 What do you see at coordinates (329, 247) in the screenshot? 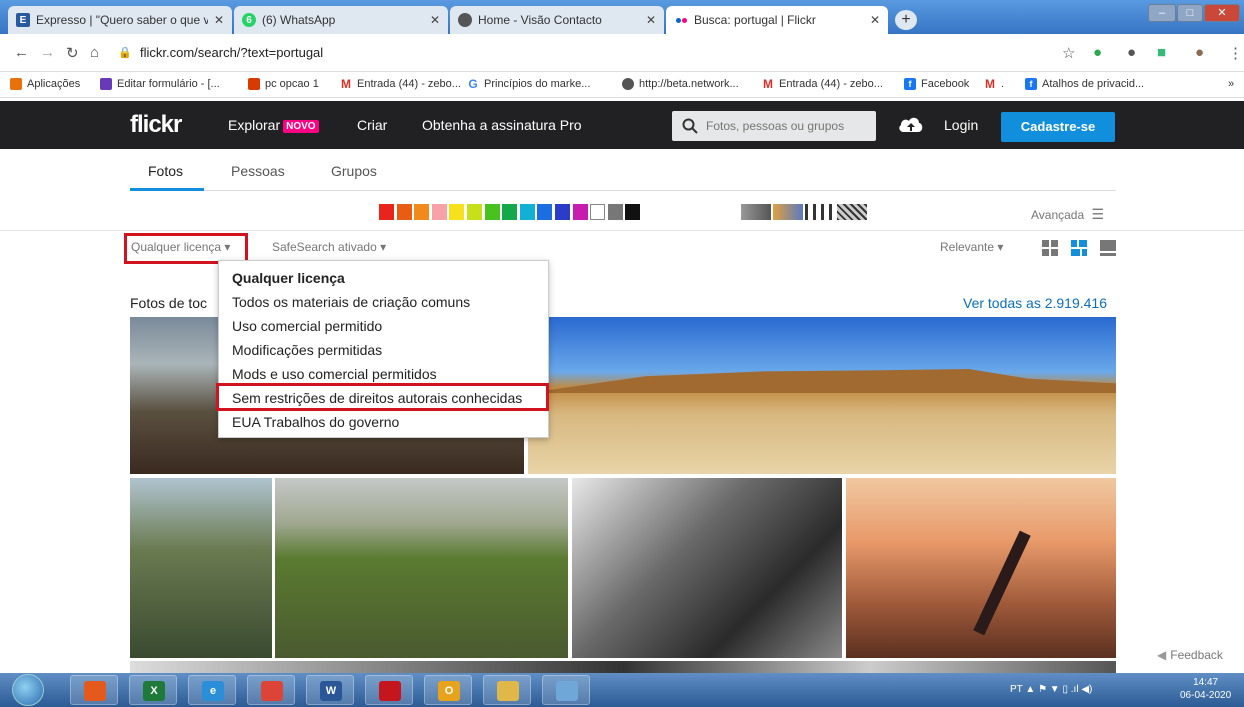
I see `safesearch-filter: SafeSearch ativado ▾` at bounding box center [329, 247].